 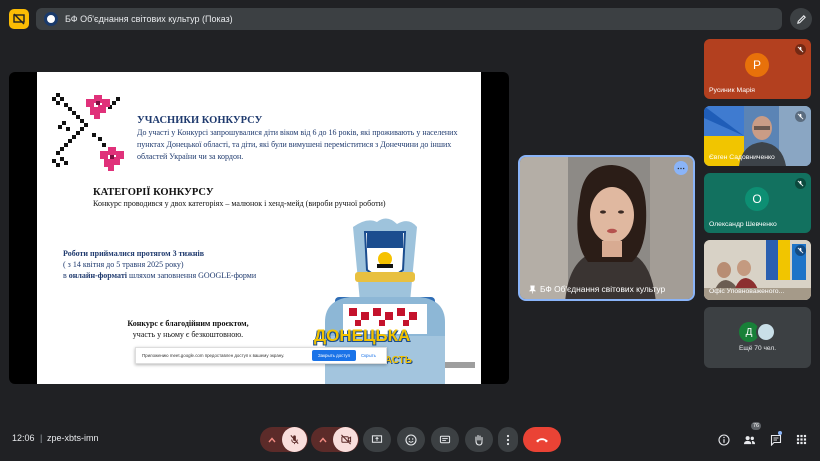 What do you see at coordinates (191, 275) in the screenshot?
I see `time-line-3-suffix: шляхом заповнення GOOGLE-форми` at bounding box center [191, 275].